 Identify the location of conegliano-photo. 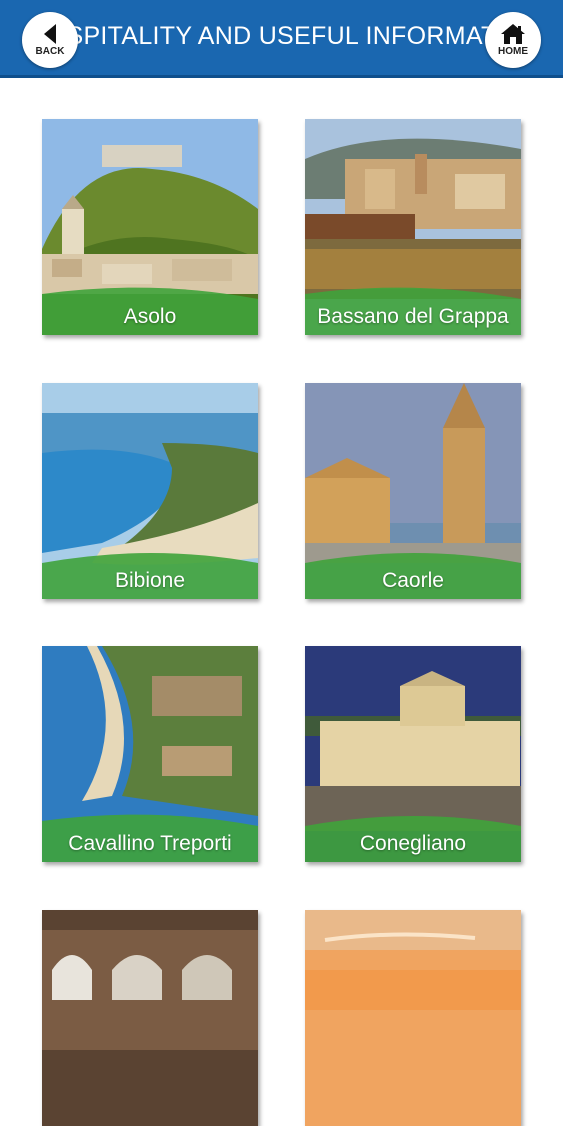
(413, 754).